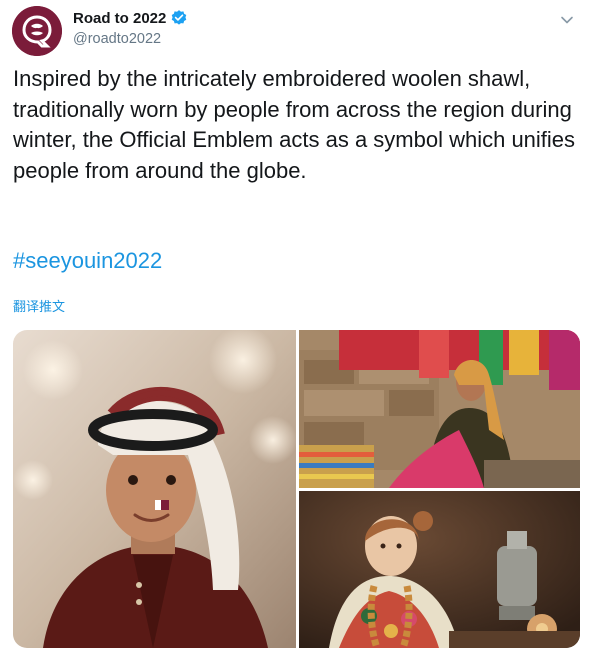 The image size is (589, 656). What do you see at coordinates (119, 18) in the screenshot?
I see `display-name: Road to 2022` at bounding box center [119, 18].